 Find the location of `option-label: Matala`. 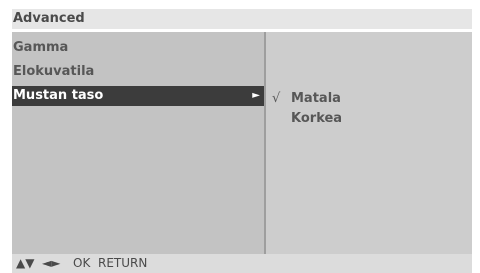

option-label: Matala is located at coordinates (316, 98).